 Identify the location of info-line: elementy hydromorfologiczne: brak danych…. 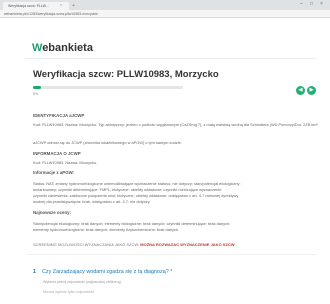
(106, 229).